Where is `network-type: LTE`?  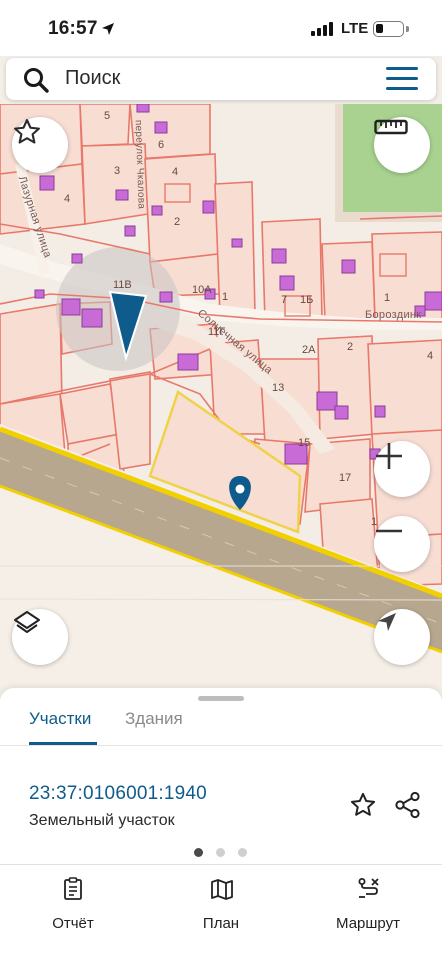 network-type: LTE is located at coordinates (355, 28).